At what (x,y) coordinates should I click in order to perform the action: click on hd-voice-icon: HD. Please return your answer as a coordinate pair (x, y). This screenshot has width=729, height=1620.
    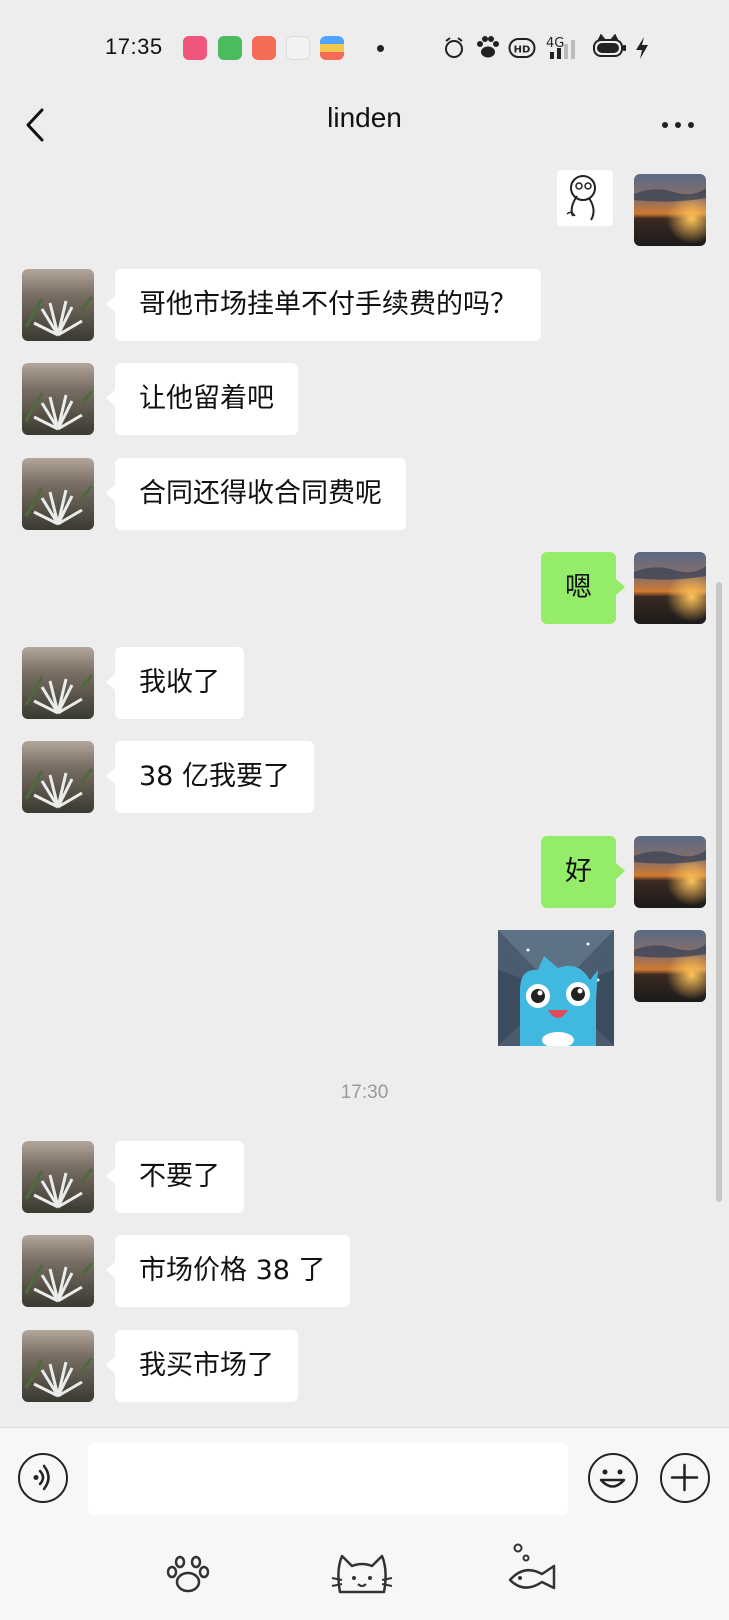
    Looking at the image, I should click on (522, 48).